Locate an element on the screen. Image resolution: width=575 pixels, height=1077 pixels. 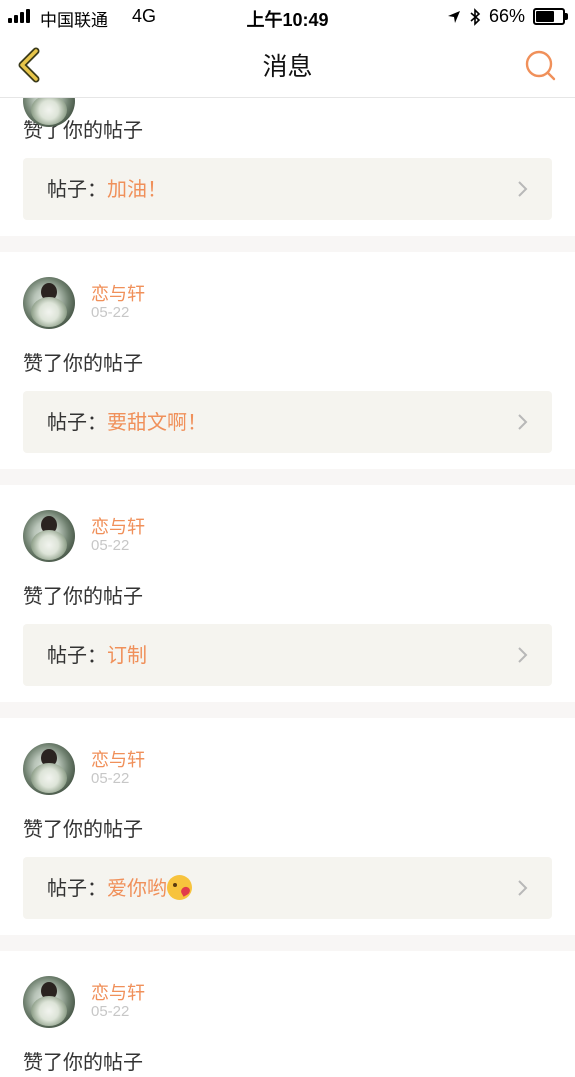
nav-bar: 消息 is located at coordinates (287, 65).